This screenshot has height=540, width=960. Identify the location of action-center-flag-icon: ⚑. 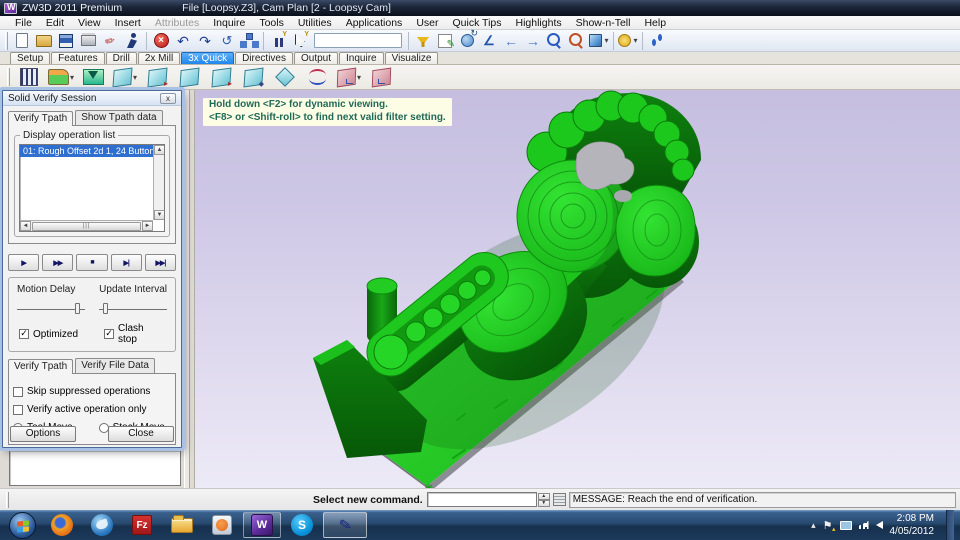
(829, 526).